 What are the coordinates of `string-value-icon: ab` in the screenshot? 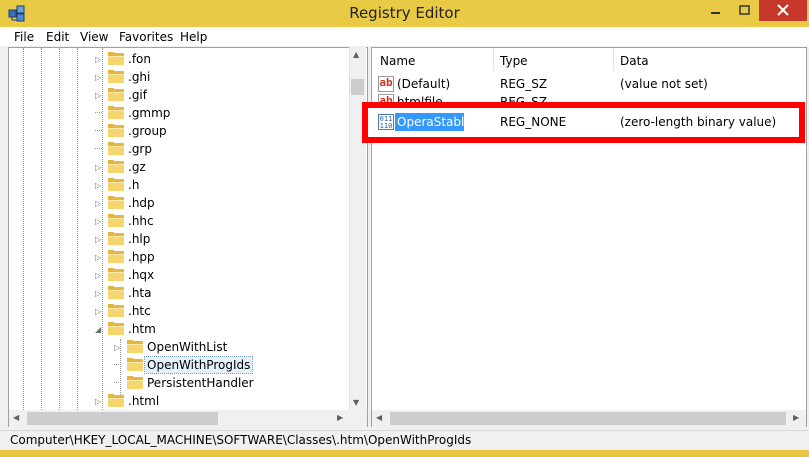 It's located at (386, 84).